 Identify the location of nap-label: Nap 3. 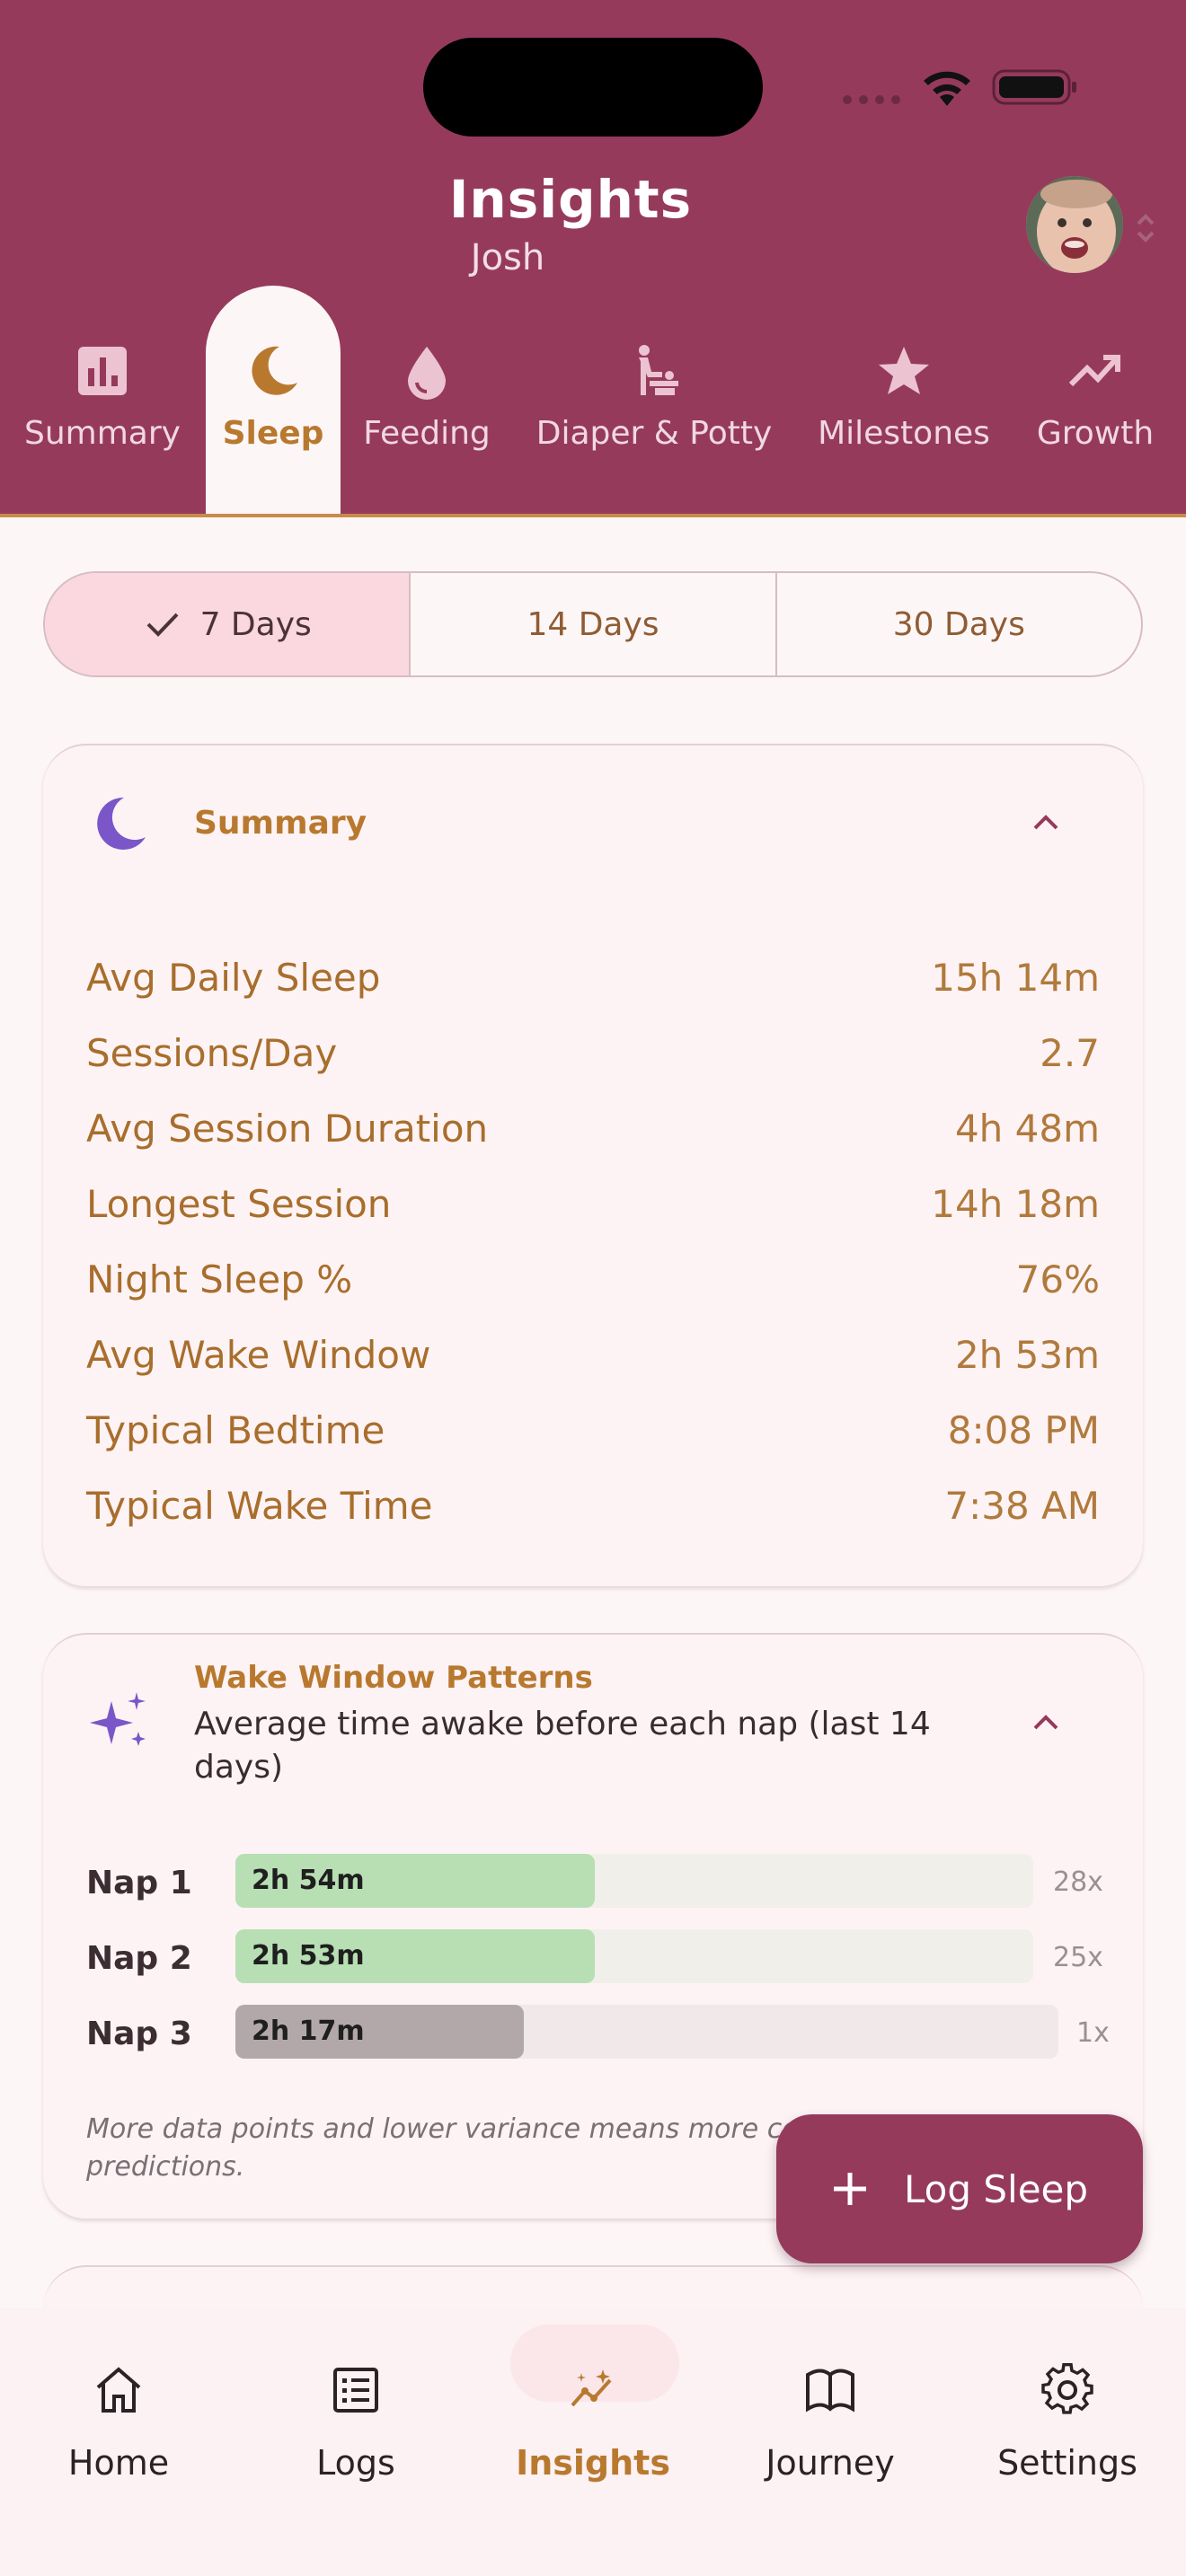
(139, 2034).